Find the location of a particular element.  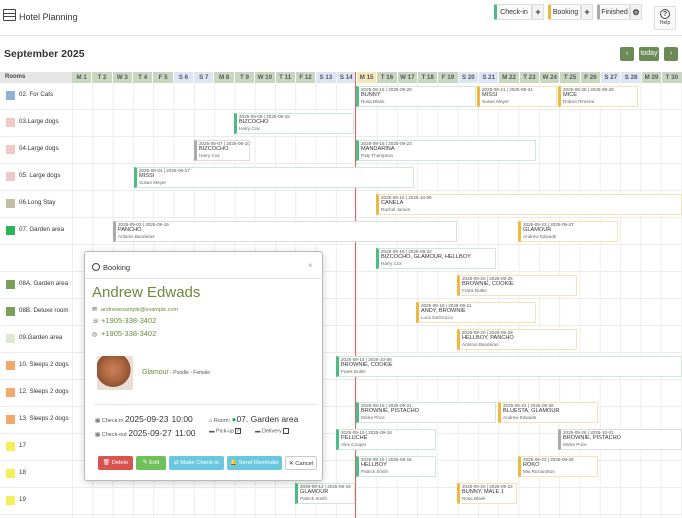

pet-name: Glamour is located at coordinates (155, 372).